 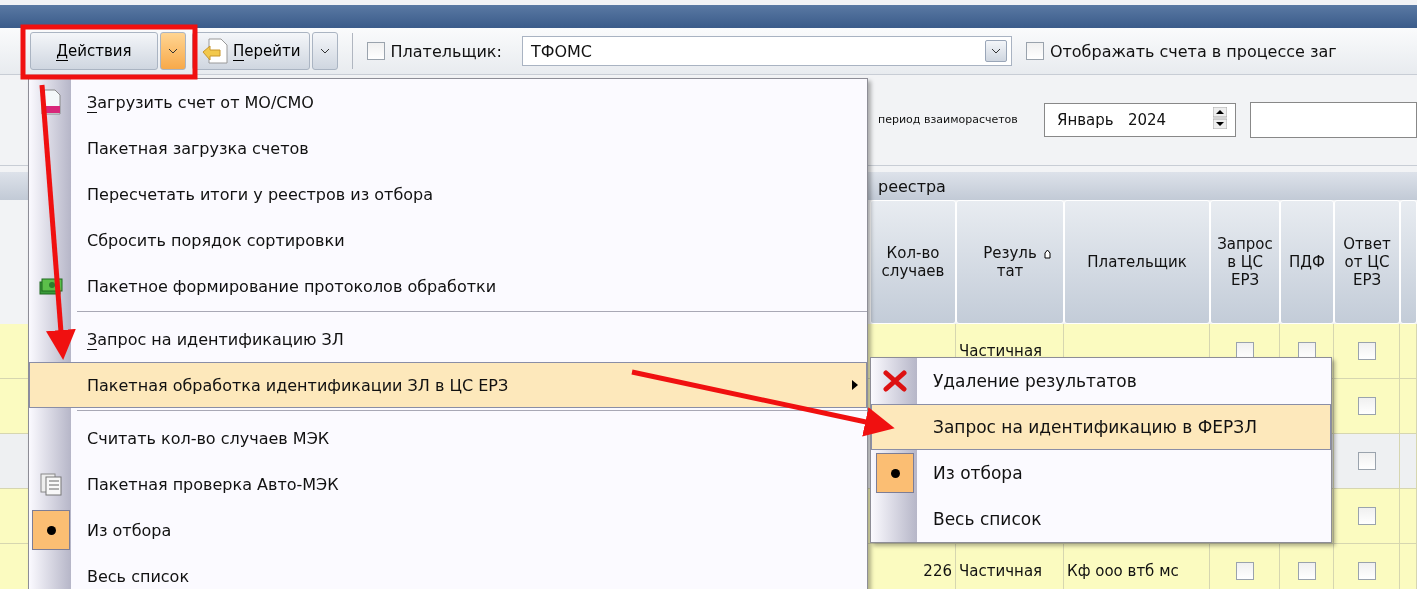 What do you see at coordinates (1367, 262) in the screenshot?
I see `column-header: Ответ от ЦС ЕРЗ` at bounding box center [1367, 262].